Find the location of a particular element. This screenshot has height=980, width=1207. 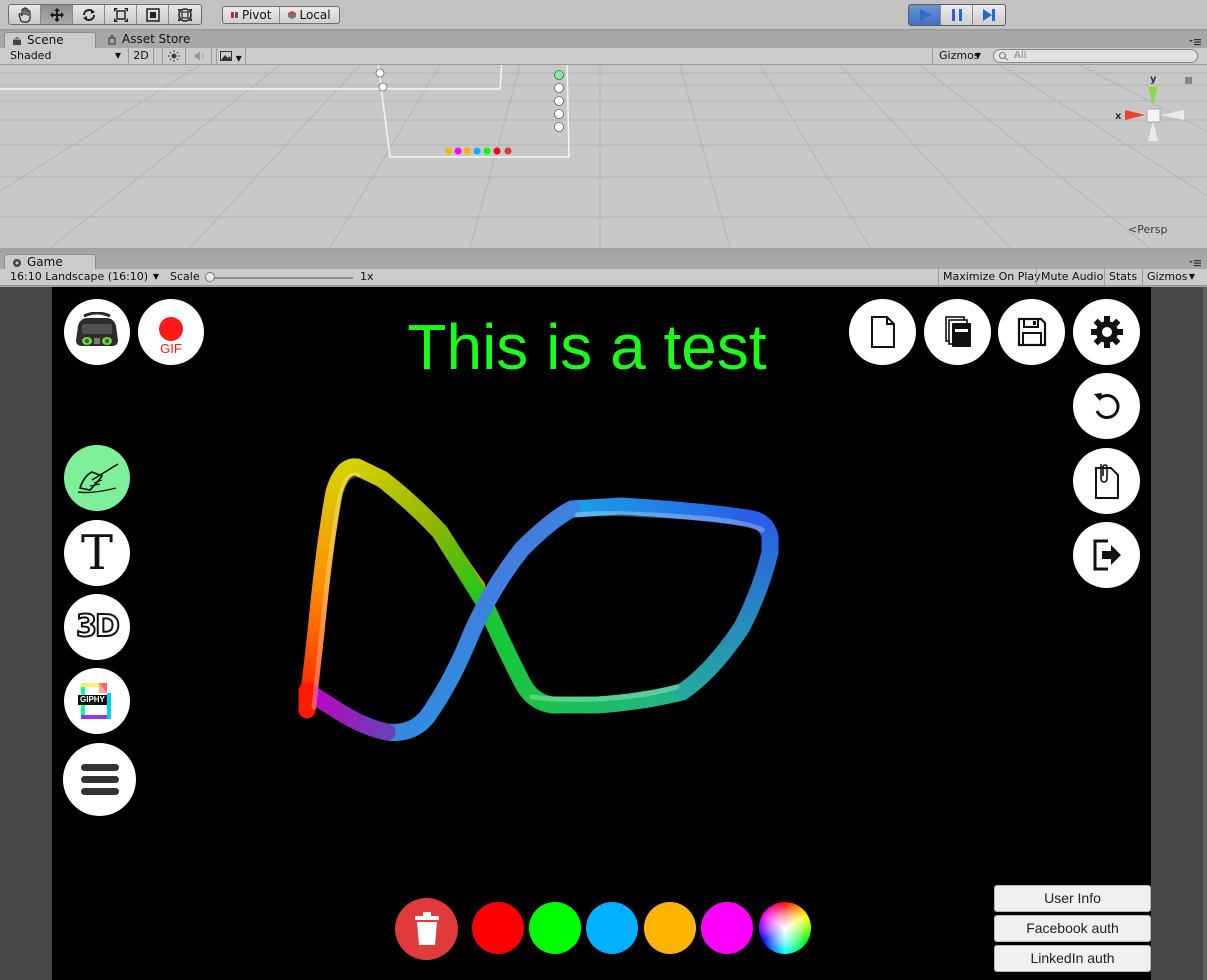

speaker-icon is located at coordinates (198, 56).